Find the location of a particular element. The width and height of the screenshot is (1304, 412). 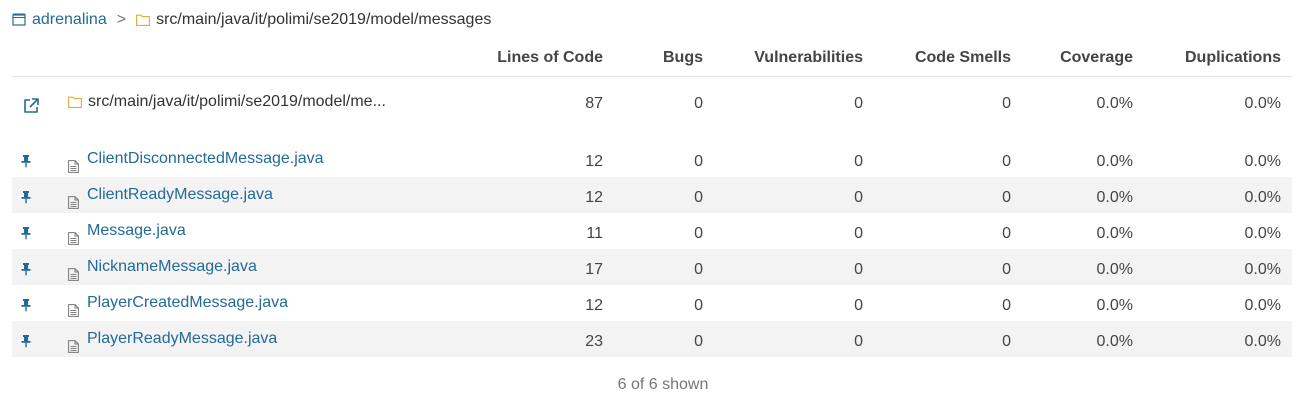

folder-lines-of-code: 87 is located at coordinates (594, 104).